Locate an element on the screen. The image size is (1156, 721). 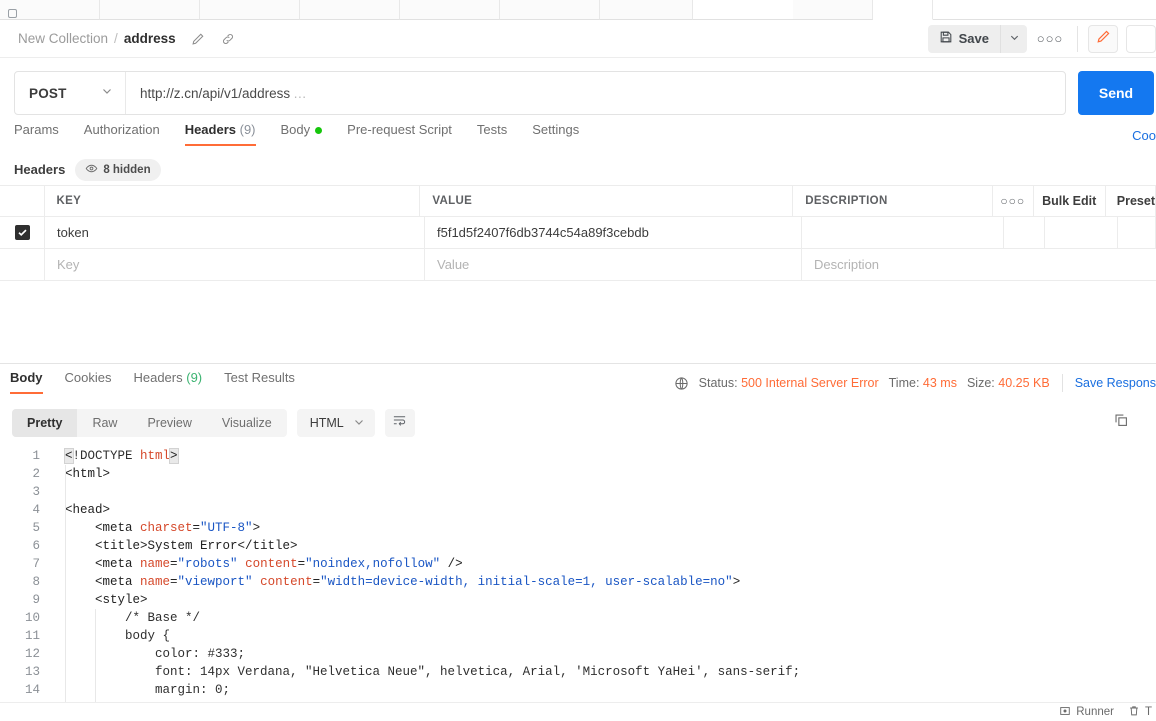
new-key-input: Key is located at coordinates (68, 264).